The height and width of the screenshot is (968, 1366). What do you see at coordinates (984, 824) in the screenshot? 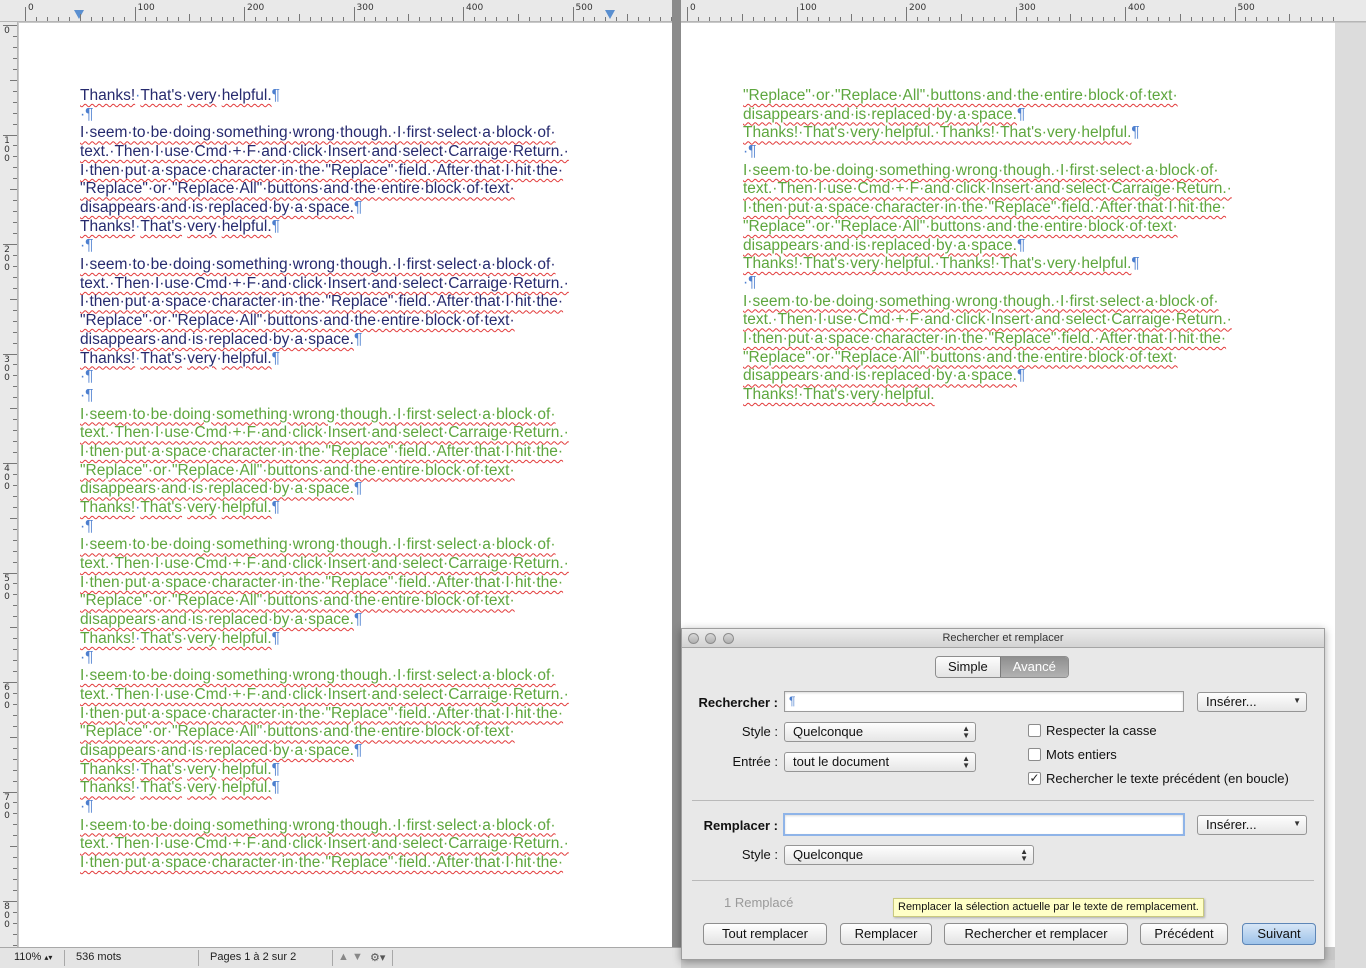
I see `replace-input` at bounding box center [984, 824].